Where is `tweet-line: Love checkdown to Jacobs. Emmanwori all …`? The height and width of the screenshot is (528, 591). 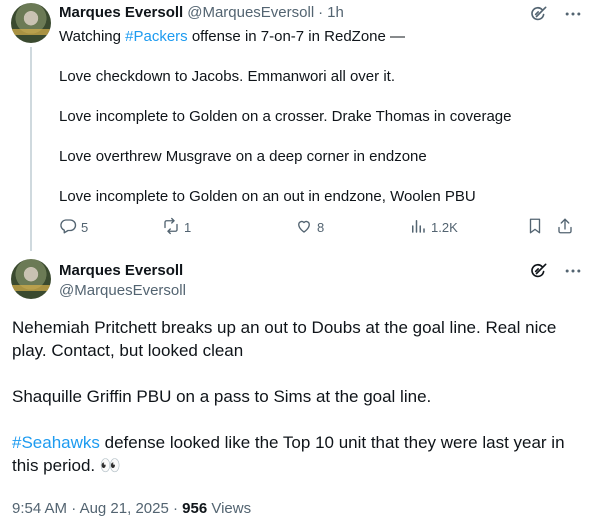 tweet-line: Love checkdown to Jacobs. Emmanwori all … is located at coordinates (227, 76).